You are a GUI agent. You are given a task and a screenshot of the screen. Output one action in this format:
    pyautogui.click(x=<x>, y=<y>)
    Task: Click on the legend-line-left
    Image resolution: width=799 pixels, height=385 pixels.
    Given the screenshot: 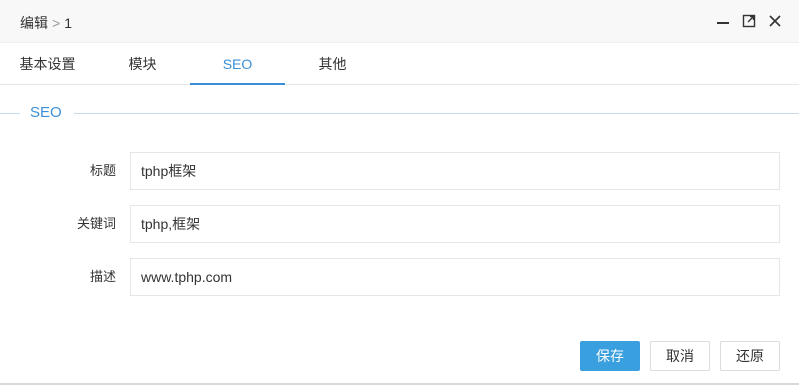 What is the action you would take?
    pyautogui.click(x=10, y=113)
    